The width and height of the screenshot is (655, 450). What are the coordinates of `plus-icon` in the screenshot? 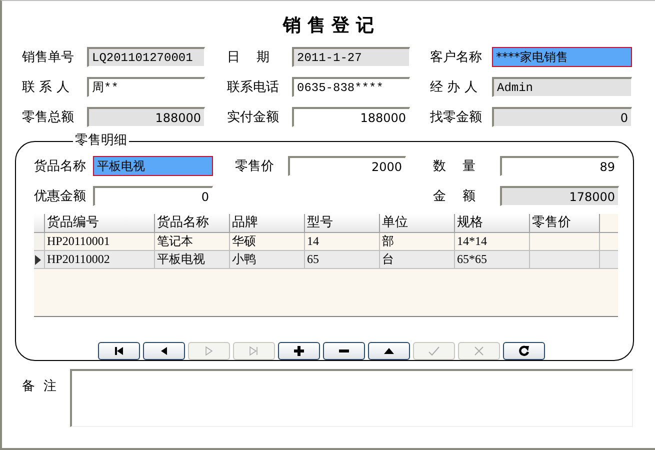 It's located at (299, 351).